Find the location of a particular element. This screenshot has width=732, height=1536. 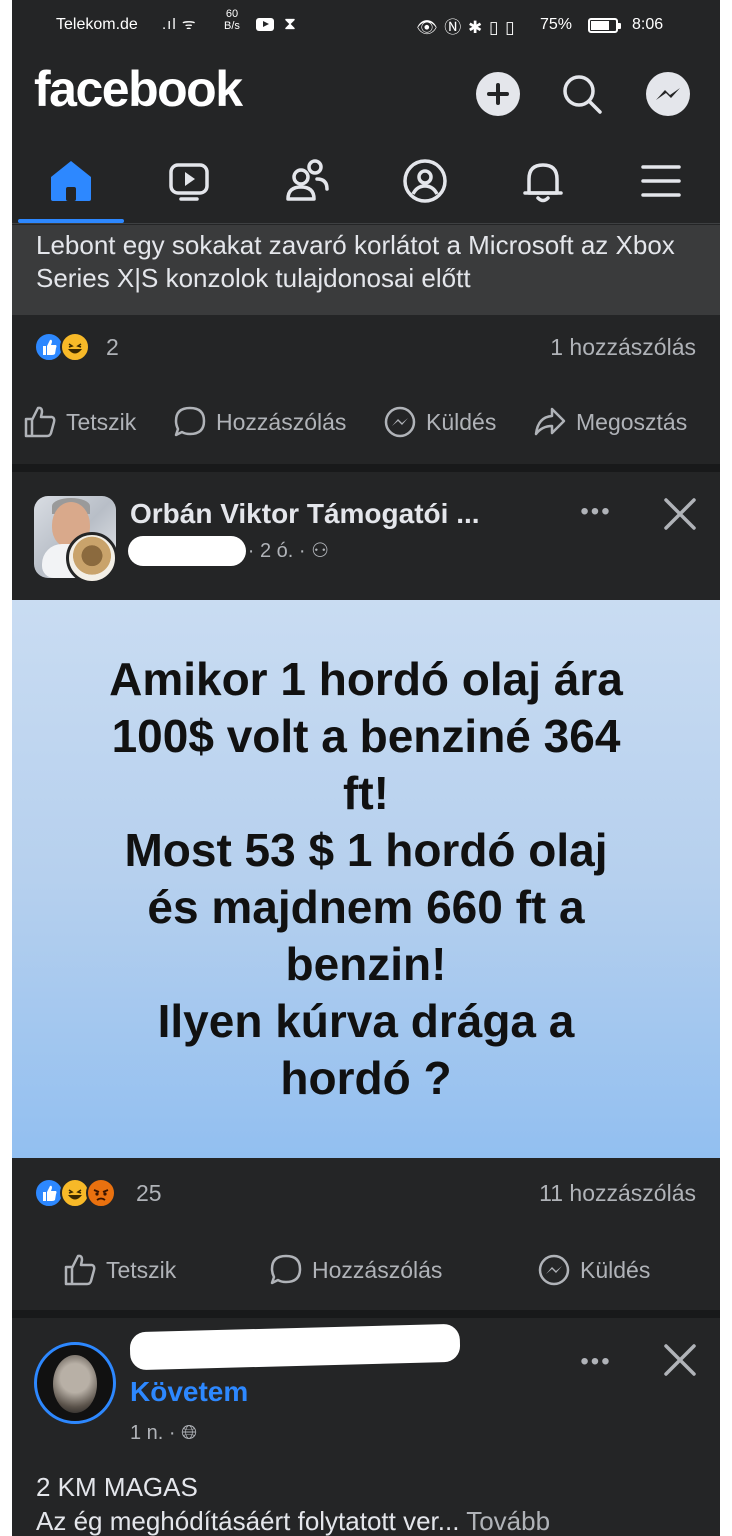

signal-icon: .ıl ᯤ is located at coordinates (179, 24).